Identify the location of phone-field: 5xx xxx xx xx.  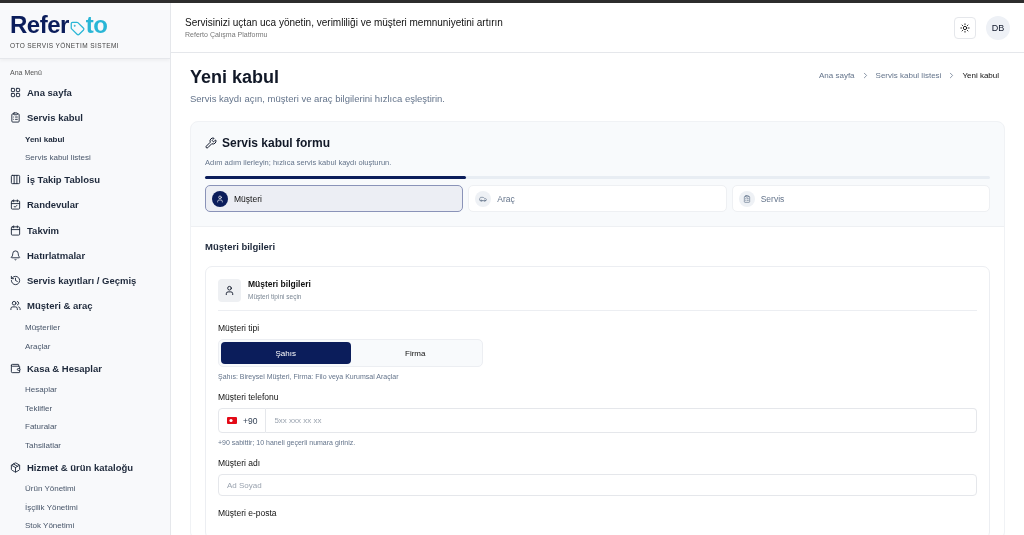
(621, 420).